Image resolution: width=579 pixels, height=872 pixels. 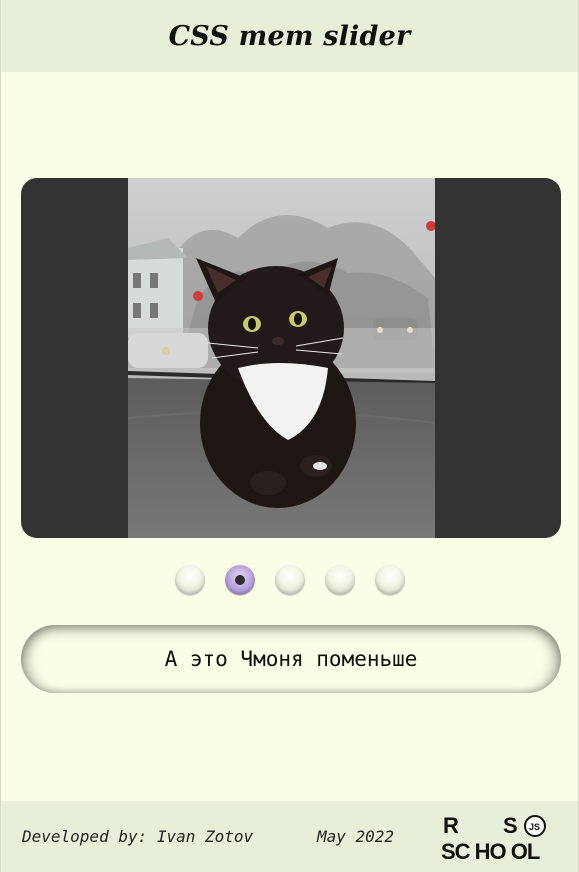 What do you see at coordinates (451, 825) in the screenshot?
I see `svg-text: R` at bounding box center [451, 825].